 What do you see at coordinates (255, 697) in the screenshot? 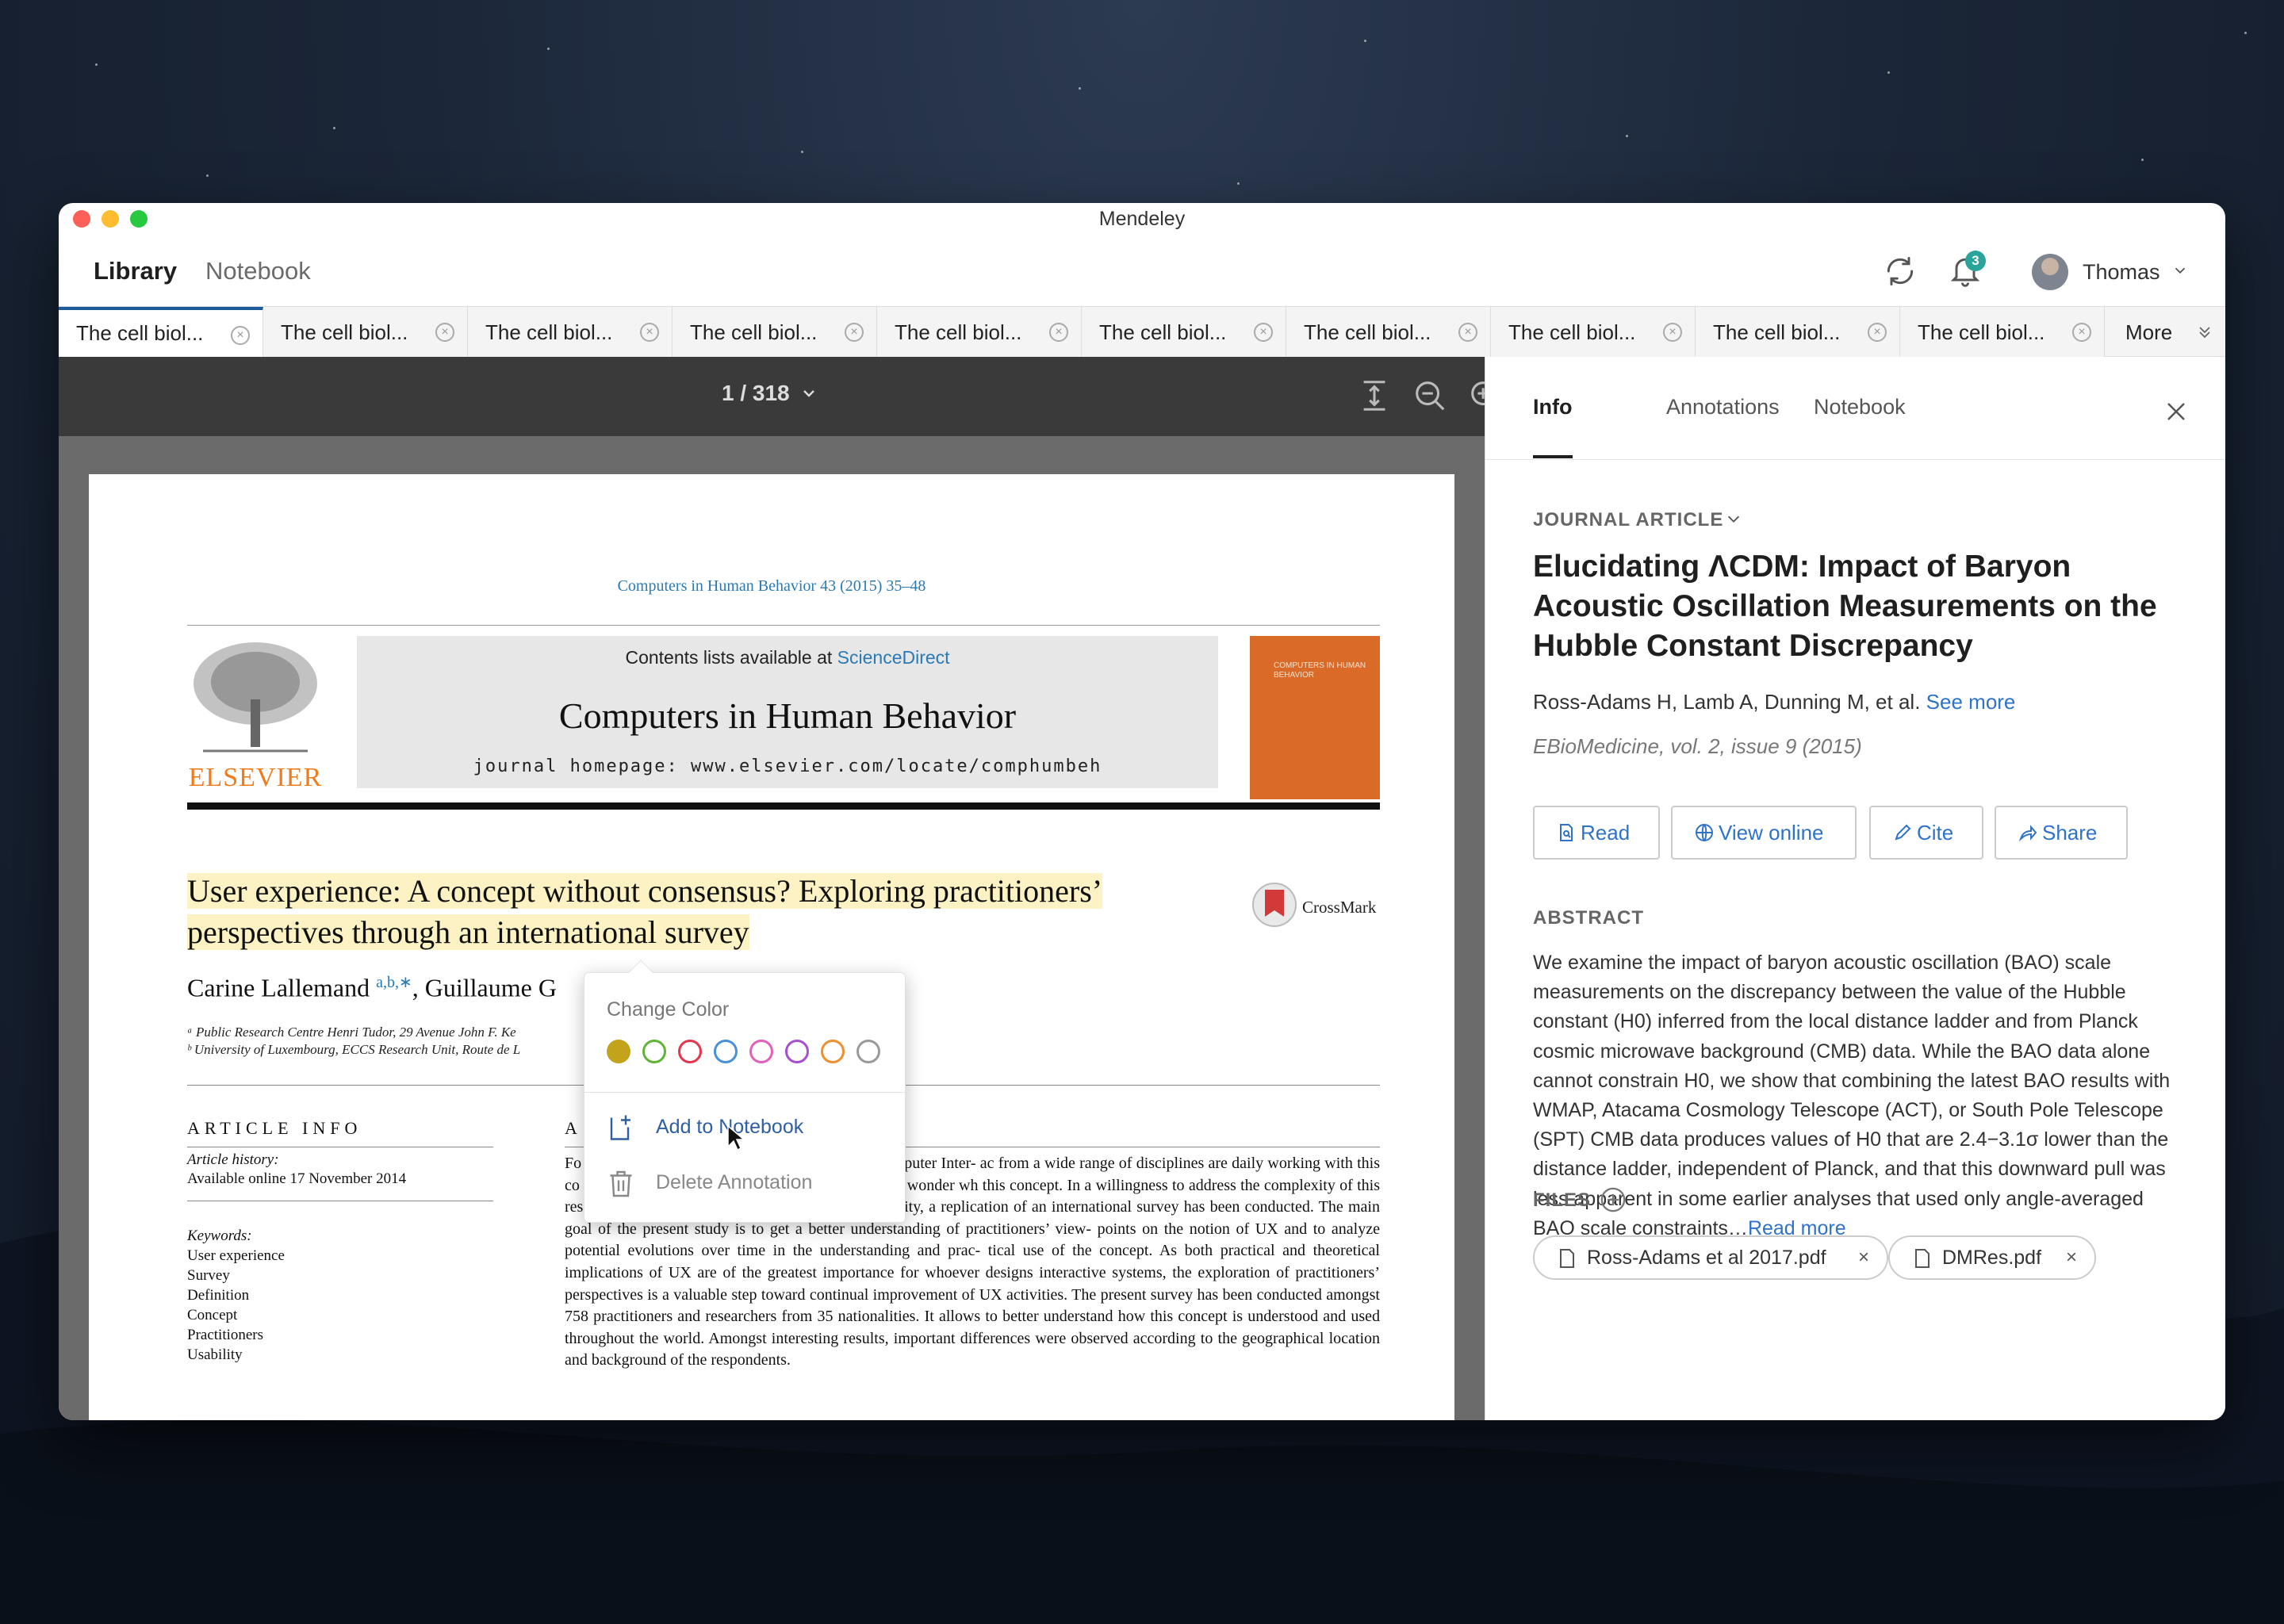
I see `elsevier-tree-logo` at bounding box center [255, 697].